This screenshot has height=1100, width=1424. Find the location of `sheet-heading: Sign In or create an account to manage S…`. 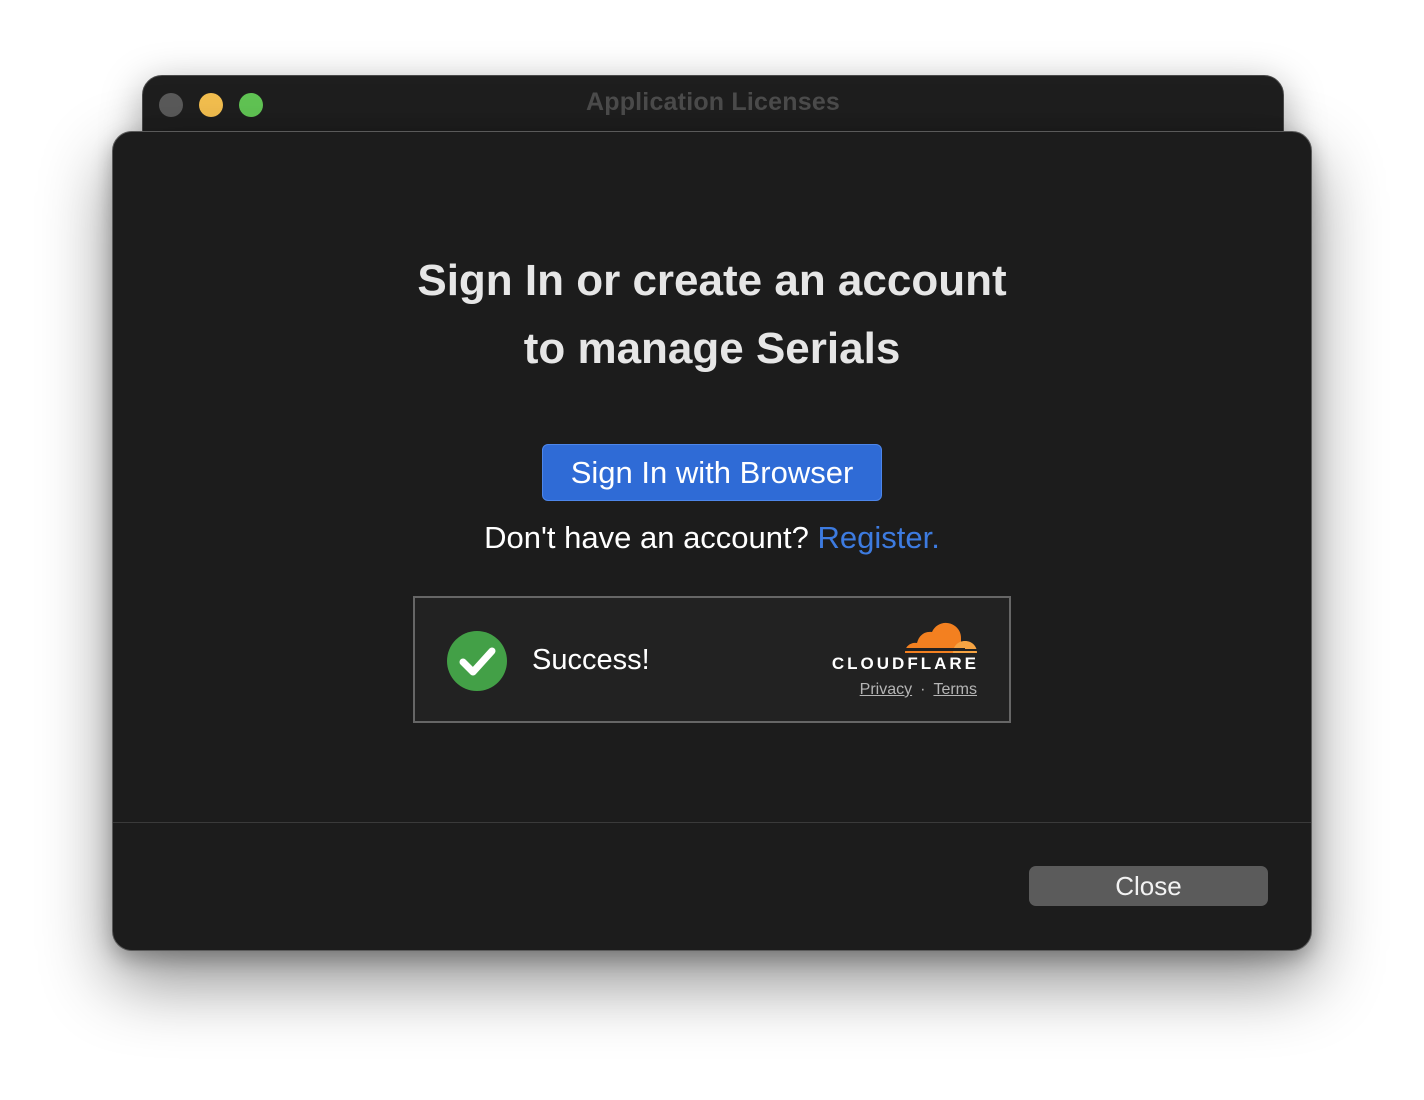

sheet-heading: Sign In or create an account to manage S… is located at coordinates (712, 315).